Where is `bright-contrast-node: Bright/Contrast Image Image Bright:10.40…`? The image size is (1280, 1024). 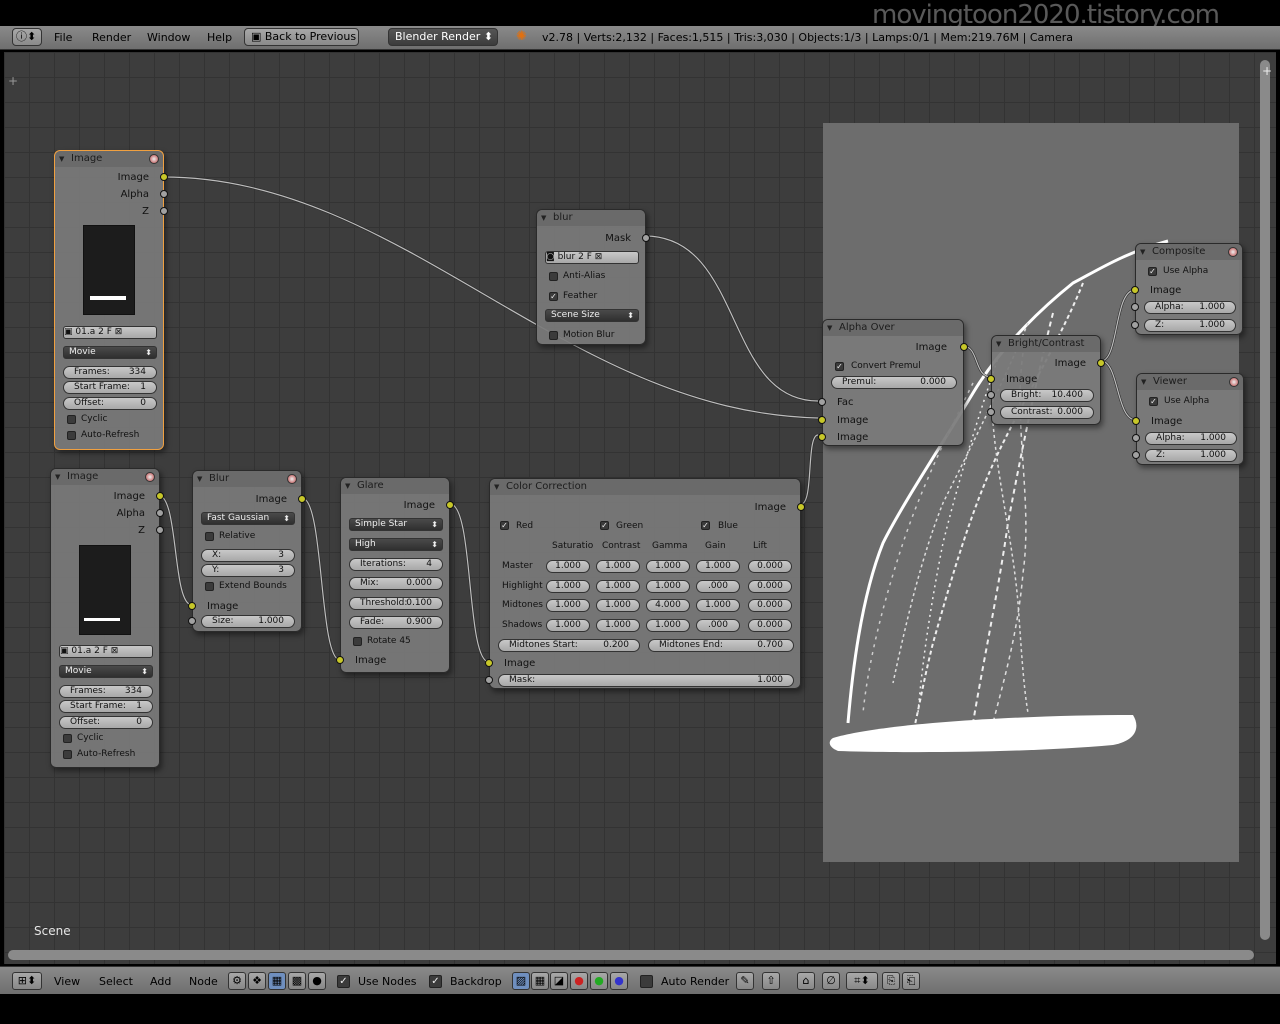 bright-contrast-node: Bright/Contrast Image Image Bright:10.40… is located at coordinates (1046, 380).